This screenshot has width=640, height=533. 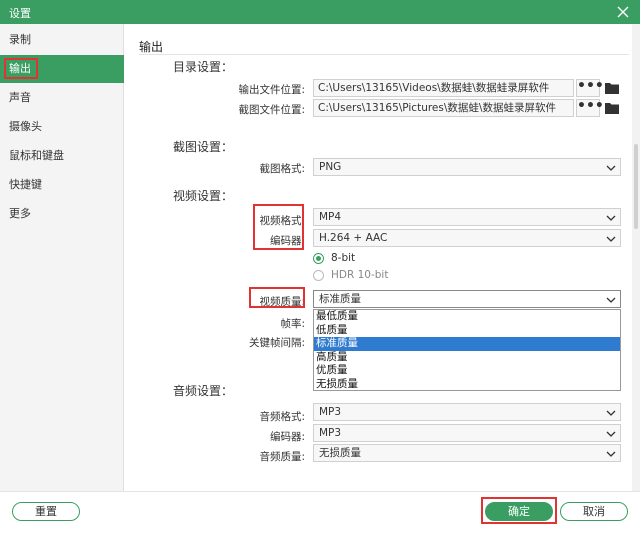 I want to click on screenshot-folder-icon, so click(x=612, y=108).